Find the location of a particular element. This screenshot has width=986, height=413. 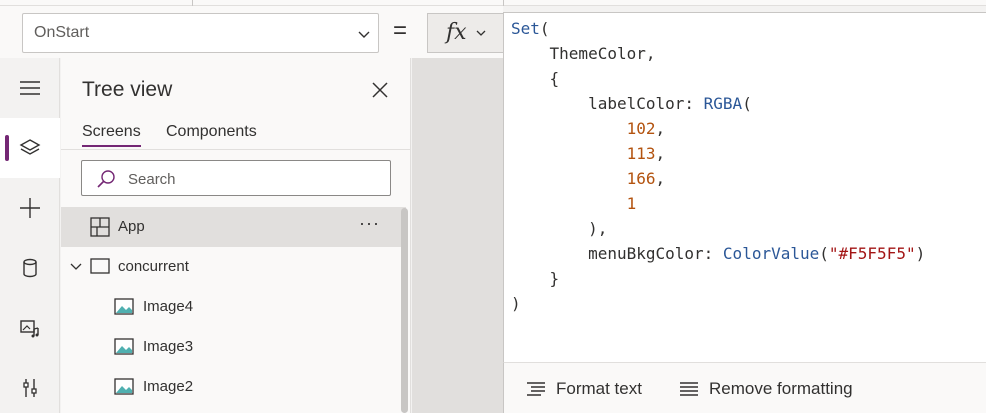

insert-button is located at coordinates (30, 208).